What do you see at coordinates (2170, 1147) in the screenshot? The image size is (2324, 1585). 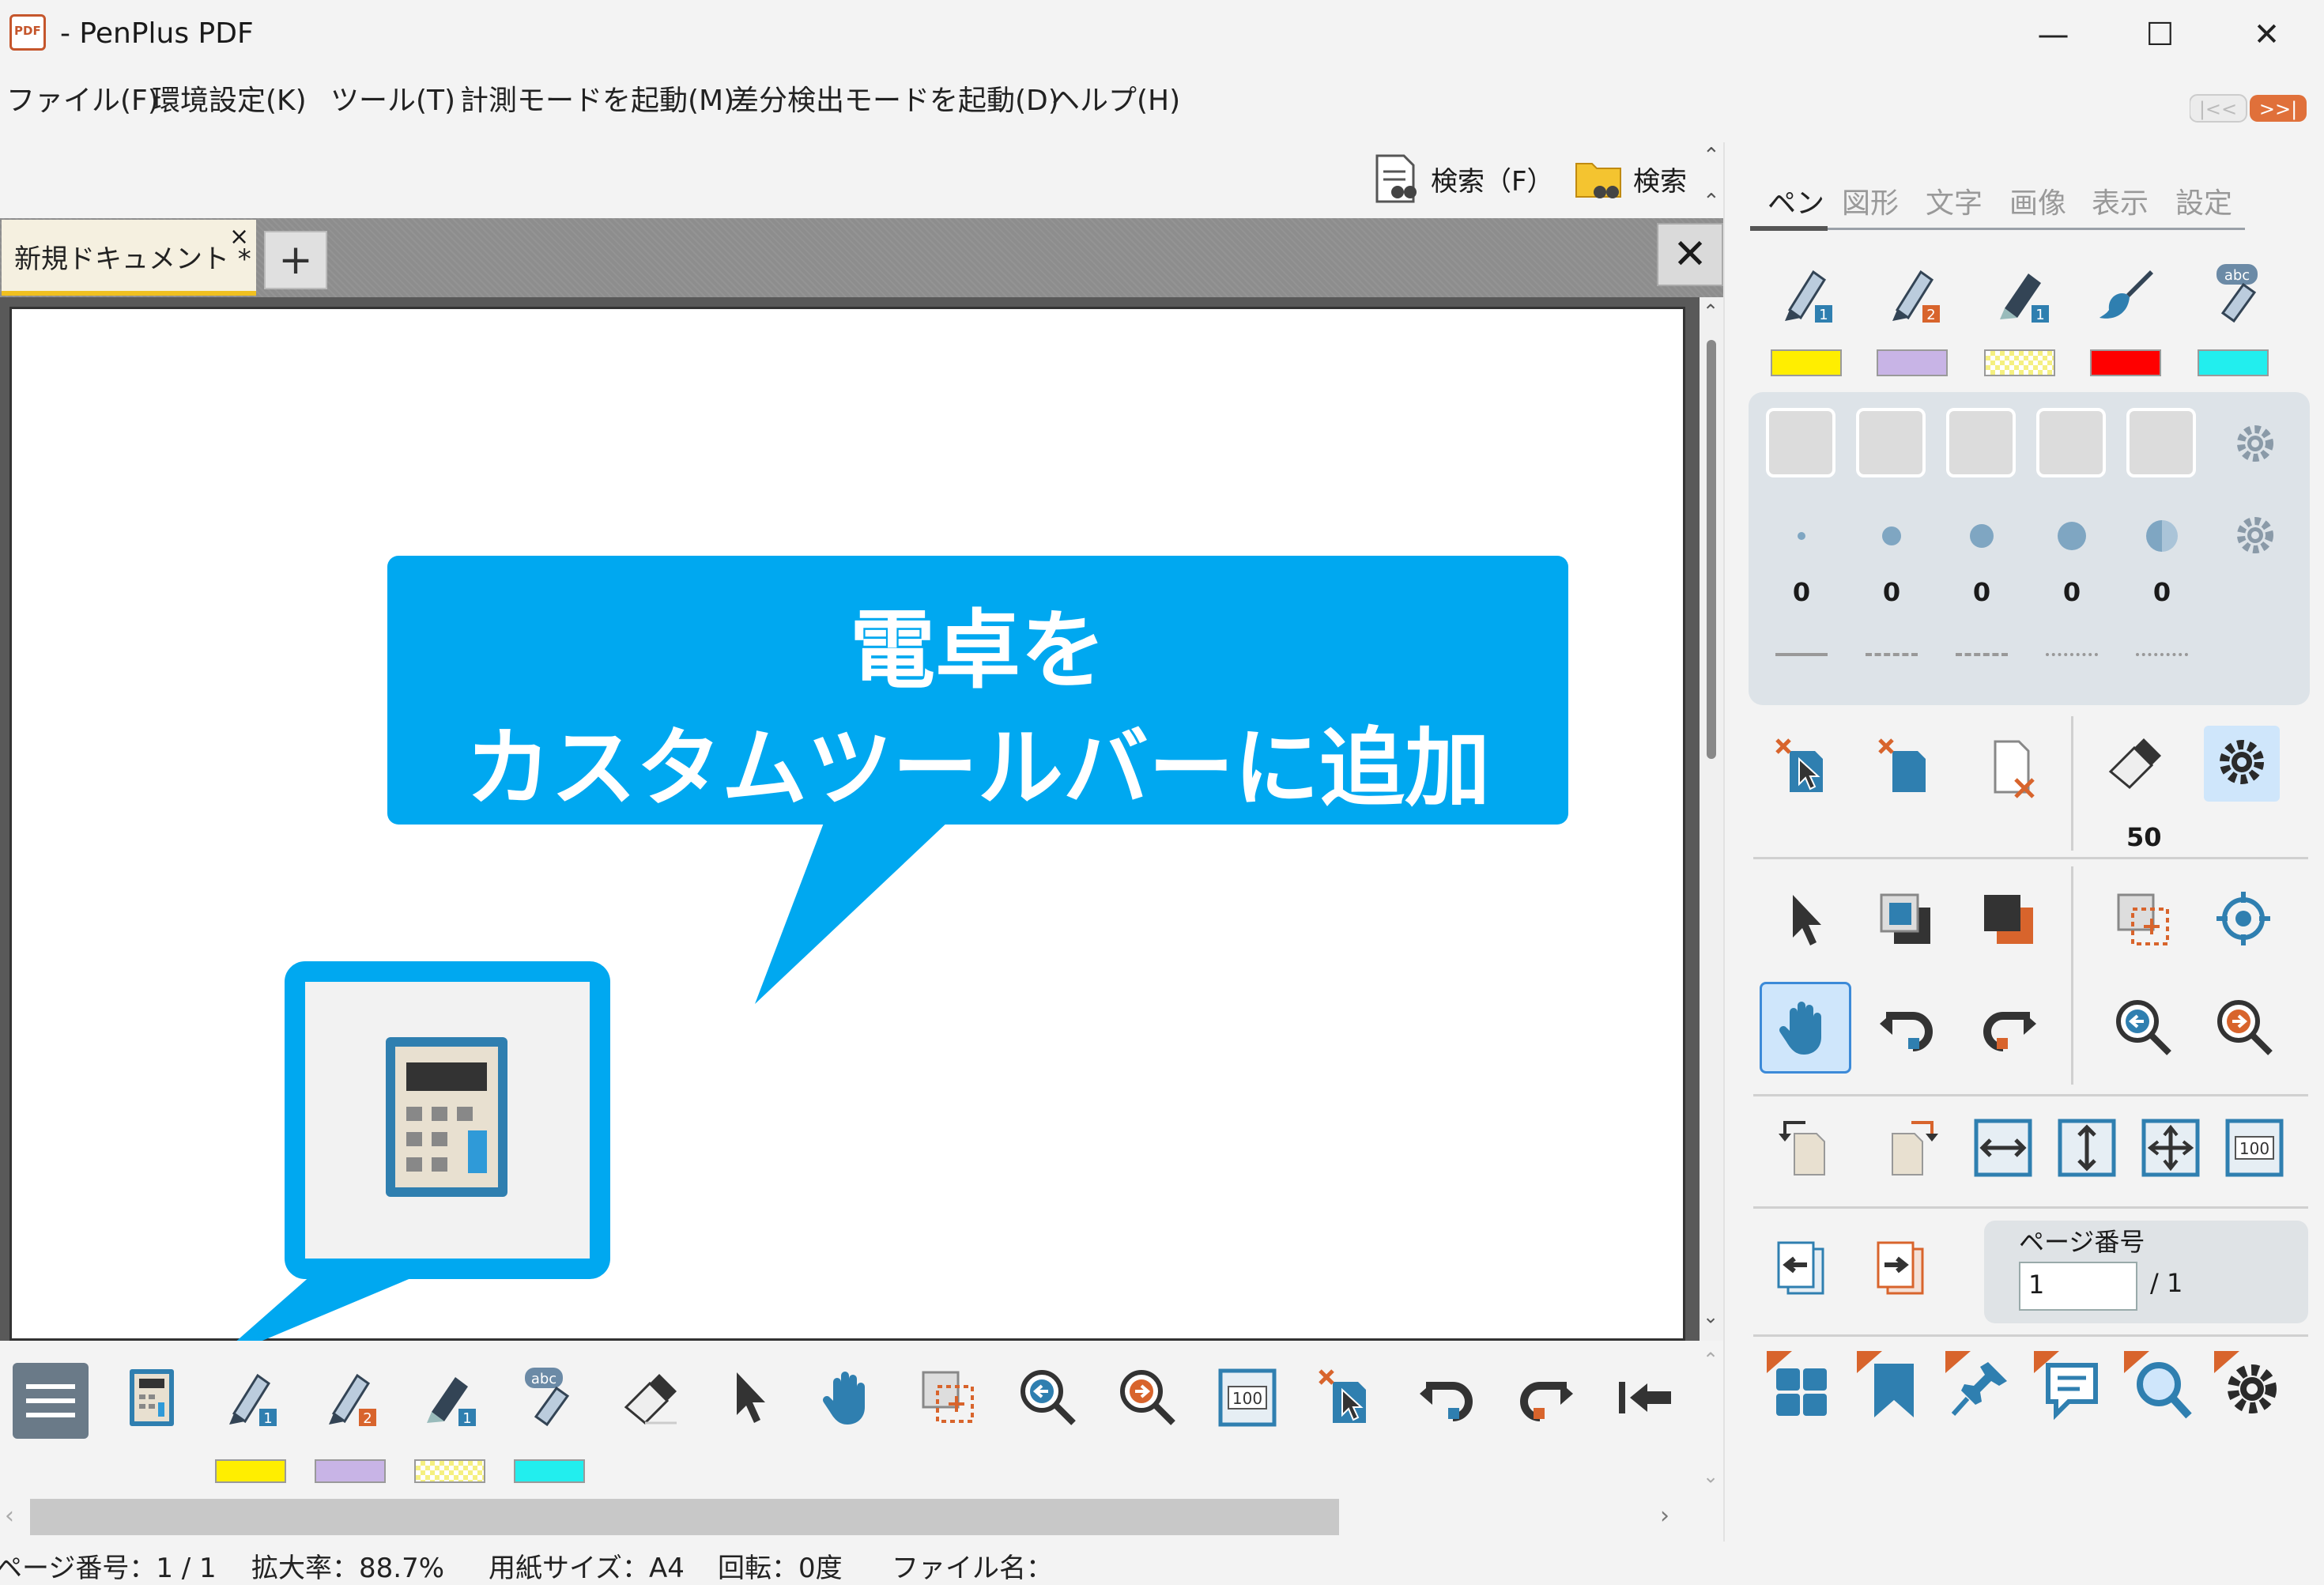 I see `fit-page-button` at bounding box center [2170, 1147].